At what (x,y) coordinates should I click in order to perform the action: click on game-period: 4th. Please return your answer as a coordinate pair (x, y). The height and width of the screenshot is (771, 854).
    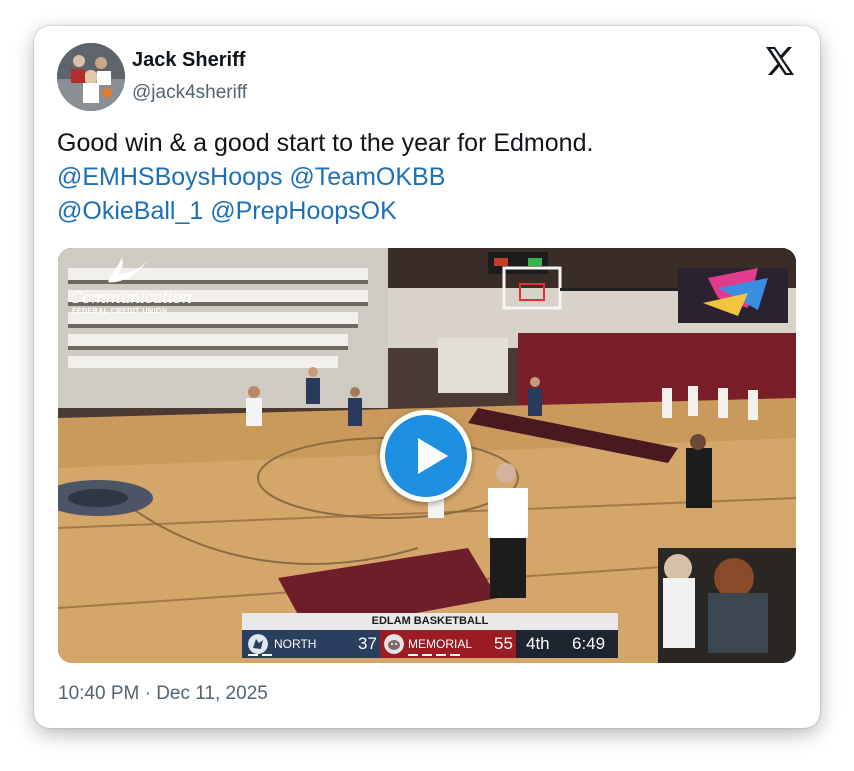
    Looking at the image, I should click on (538, 643).